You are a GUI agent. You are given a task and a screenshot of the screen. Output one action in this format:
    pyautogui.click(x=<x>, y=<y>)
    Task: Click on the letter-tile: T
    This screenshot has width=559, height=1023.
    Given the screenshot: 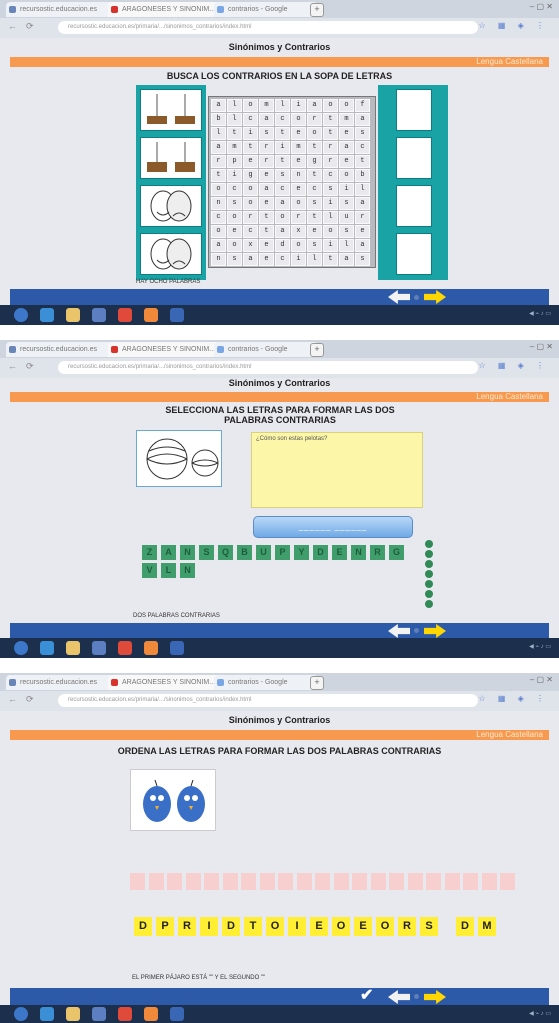 What is the action you would take?
    pyautogui.click(x=253, y=926)
    